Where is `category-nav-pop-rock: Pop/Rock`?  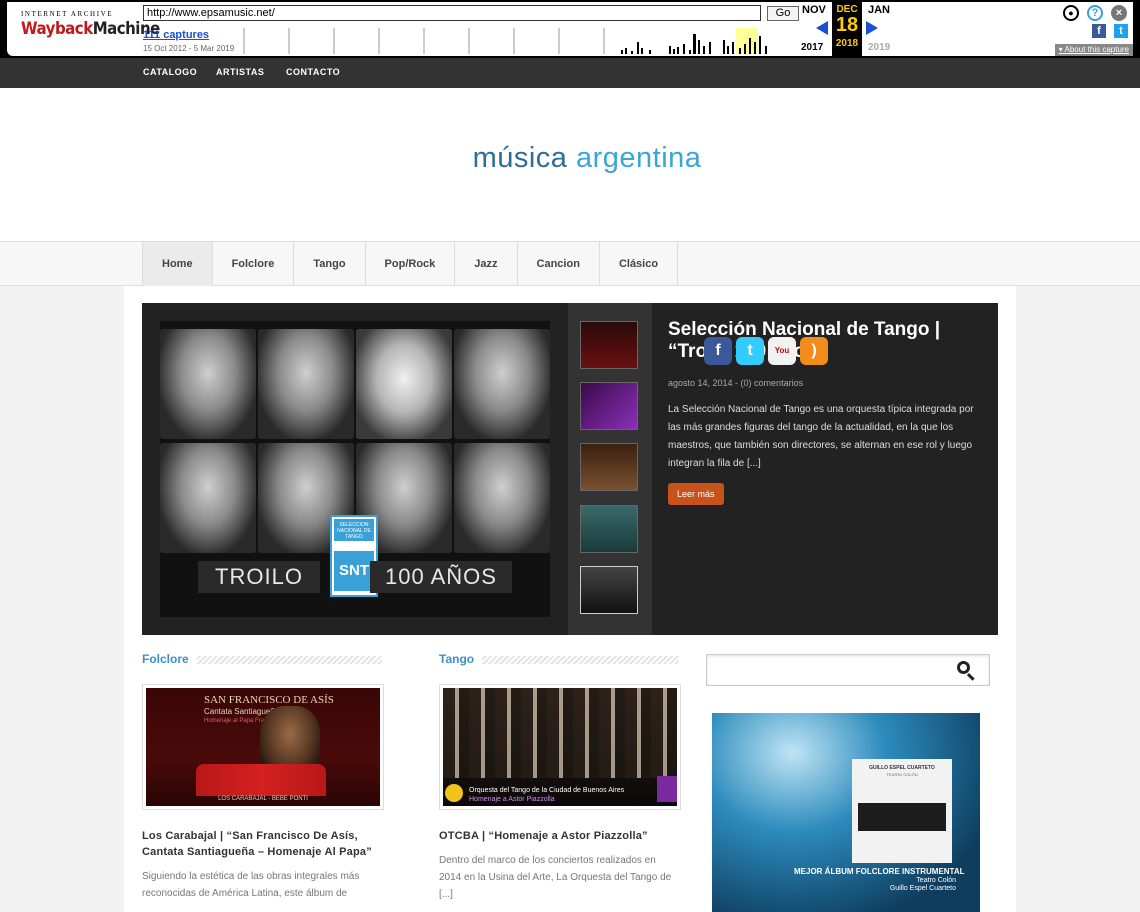 category-nav-pop-rock: Pop/Rock is located at coordinates (411, 264).